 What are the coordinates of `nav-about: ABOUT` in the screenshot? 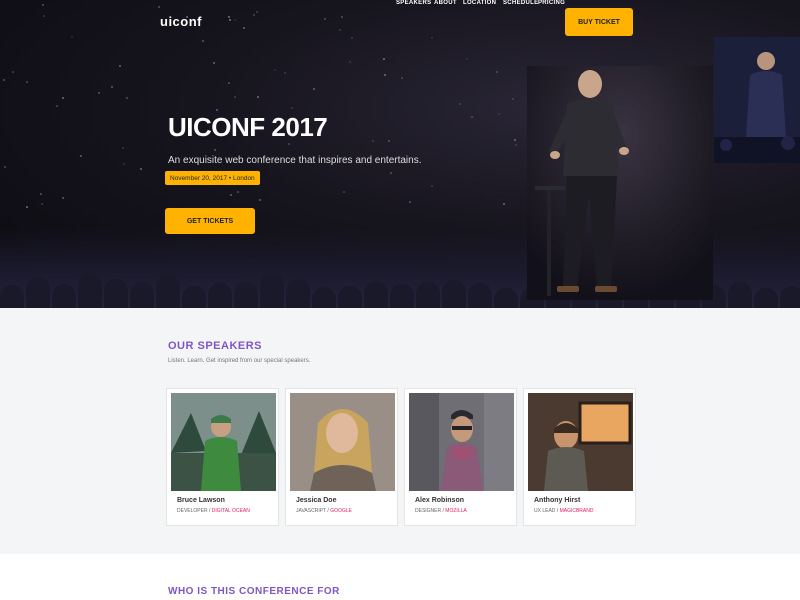 It's located at (445, 3).